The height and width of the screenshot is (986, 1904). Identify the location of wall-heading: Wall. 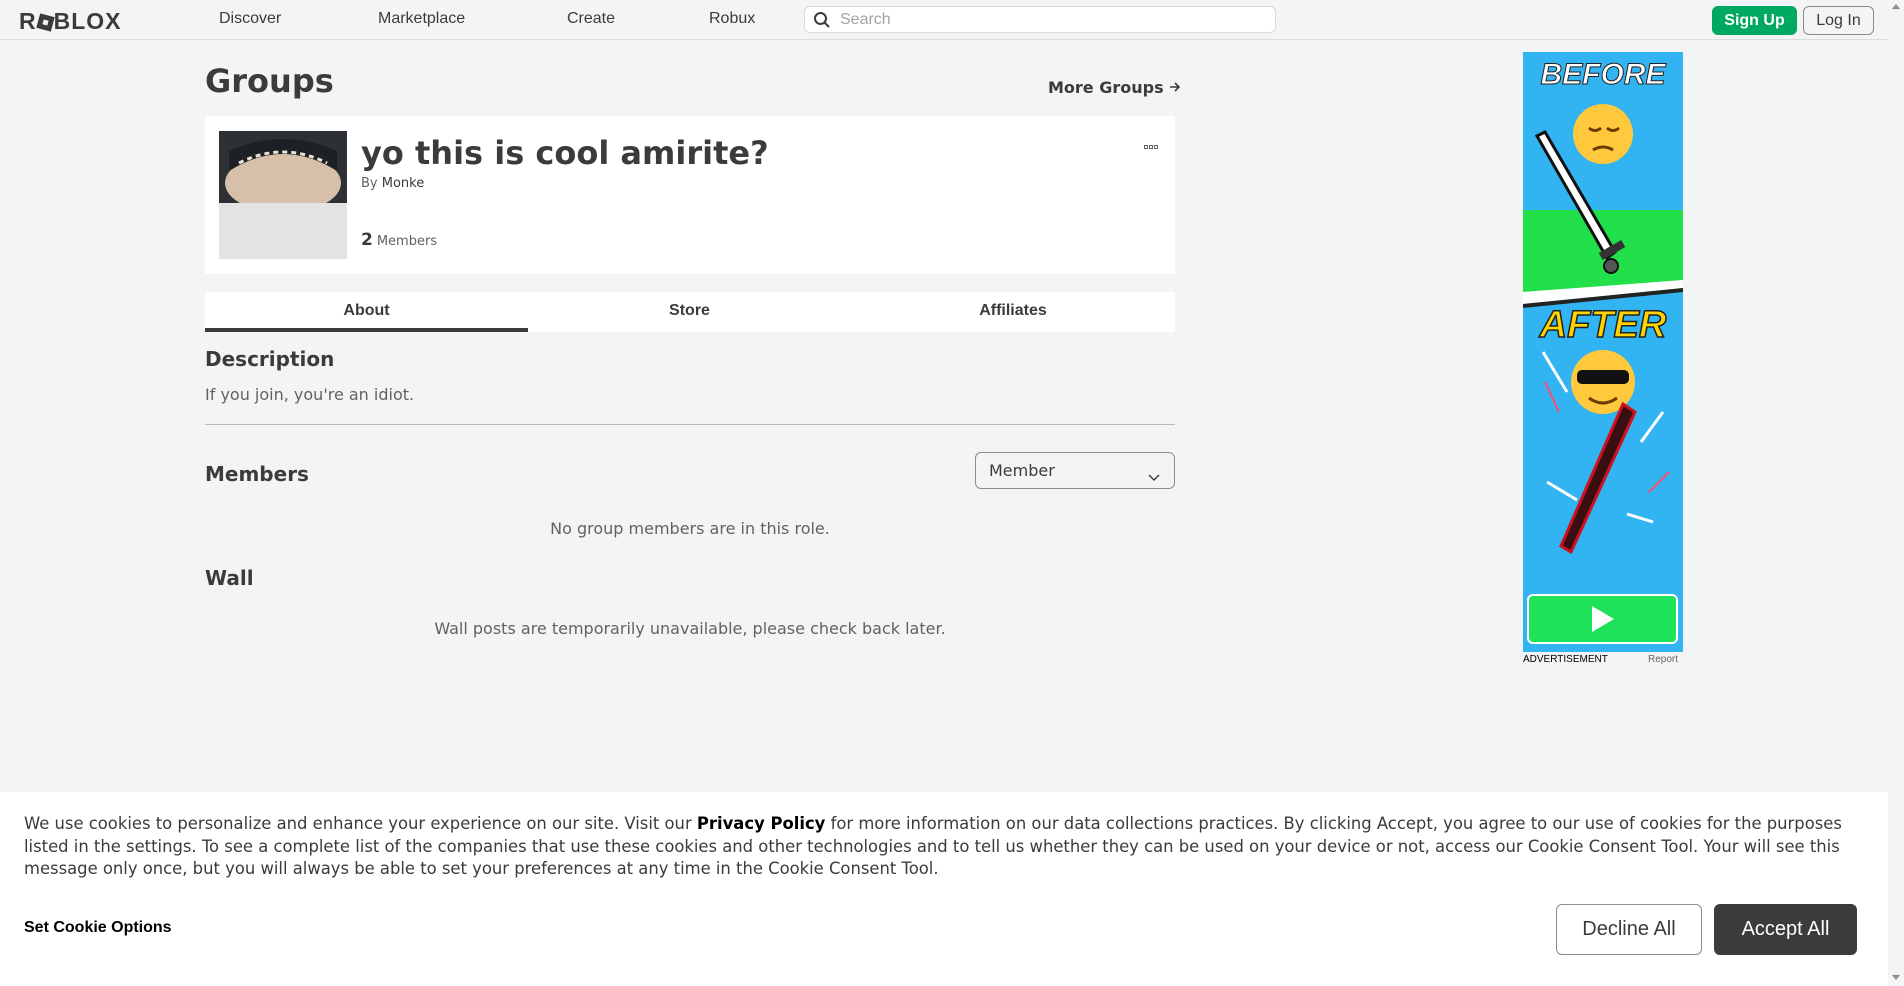
(229, 578).